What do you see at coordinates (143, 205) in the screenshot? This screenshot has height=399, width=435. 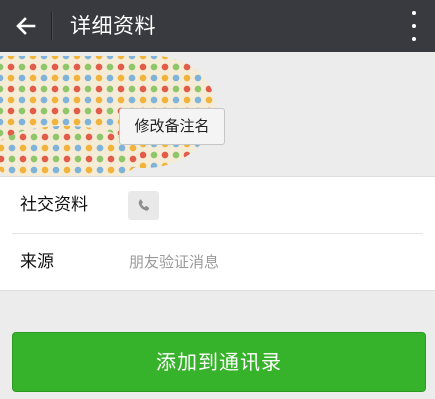 I see `phone-icon` at bounding box center [143, 205].